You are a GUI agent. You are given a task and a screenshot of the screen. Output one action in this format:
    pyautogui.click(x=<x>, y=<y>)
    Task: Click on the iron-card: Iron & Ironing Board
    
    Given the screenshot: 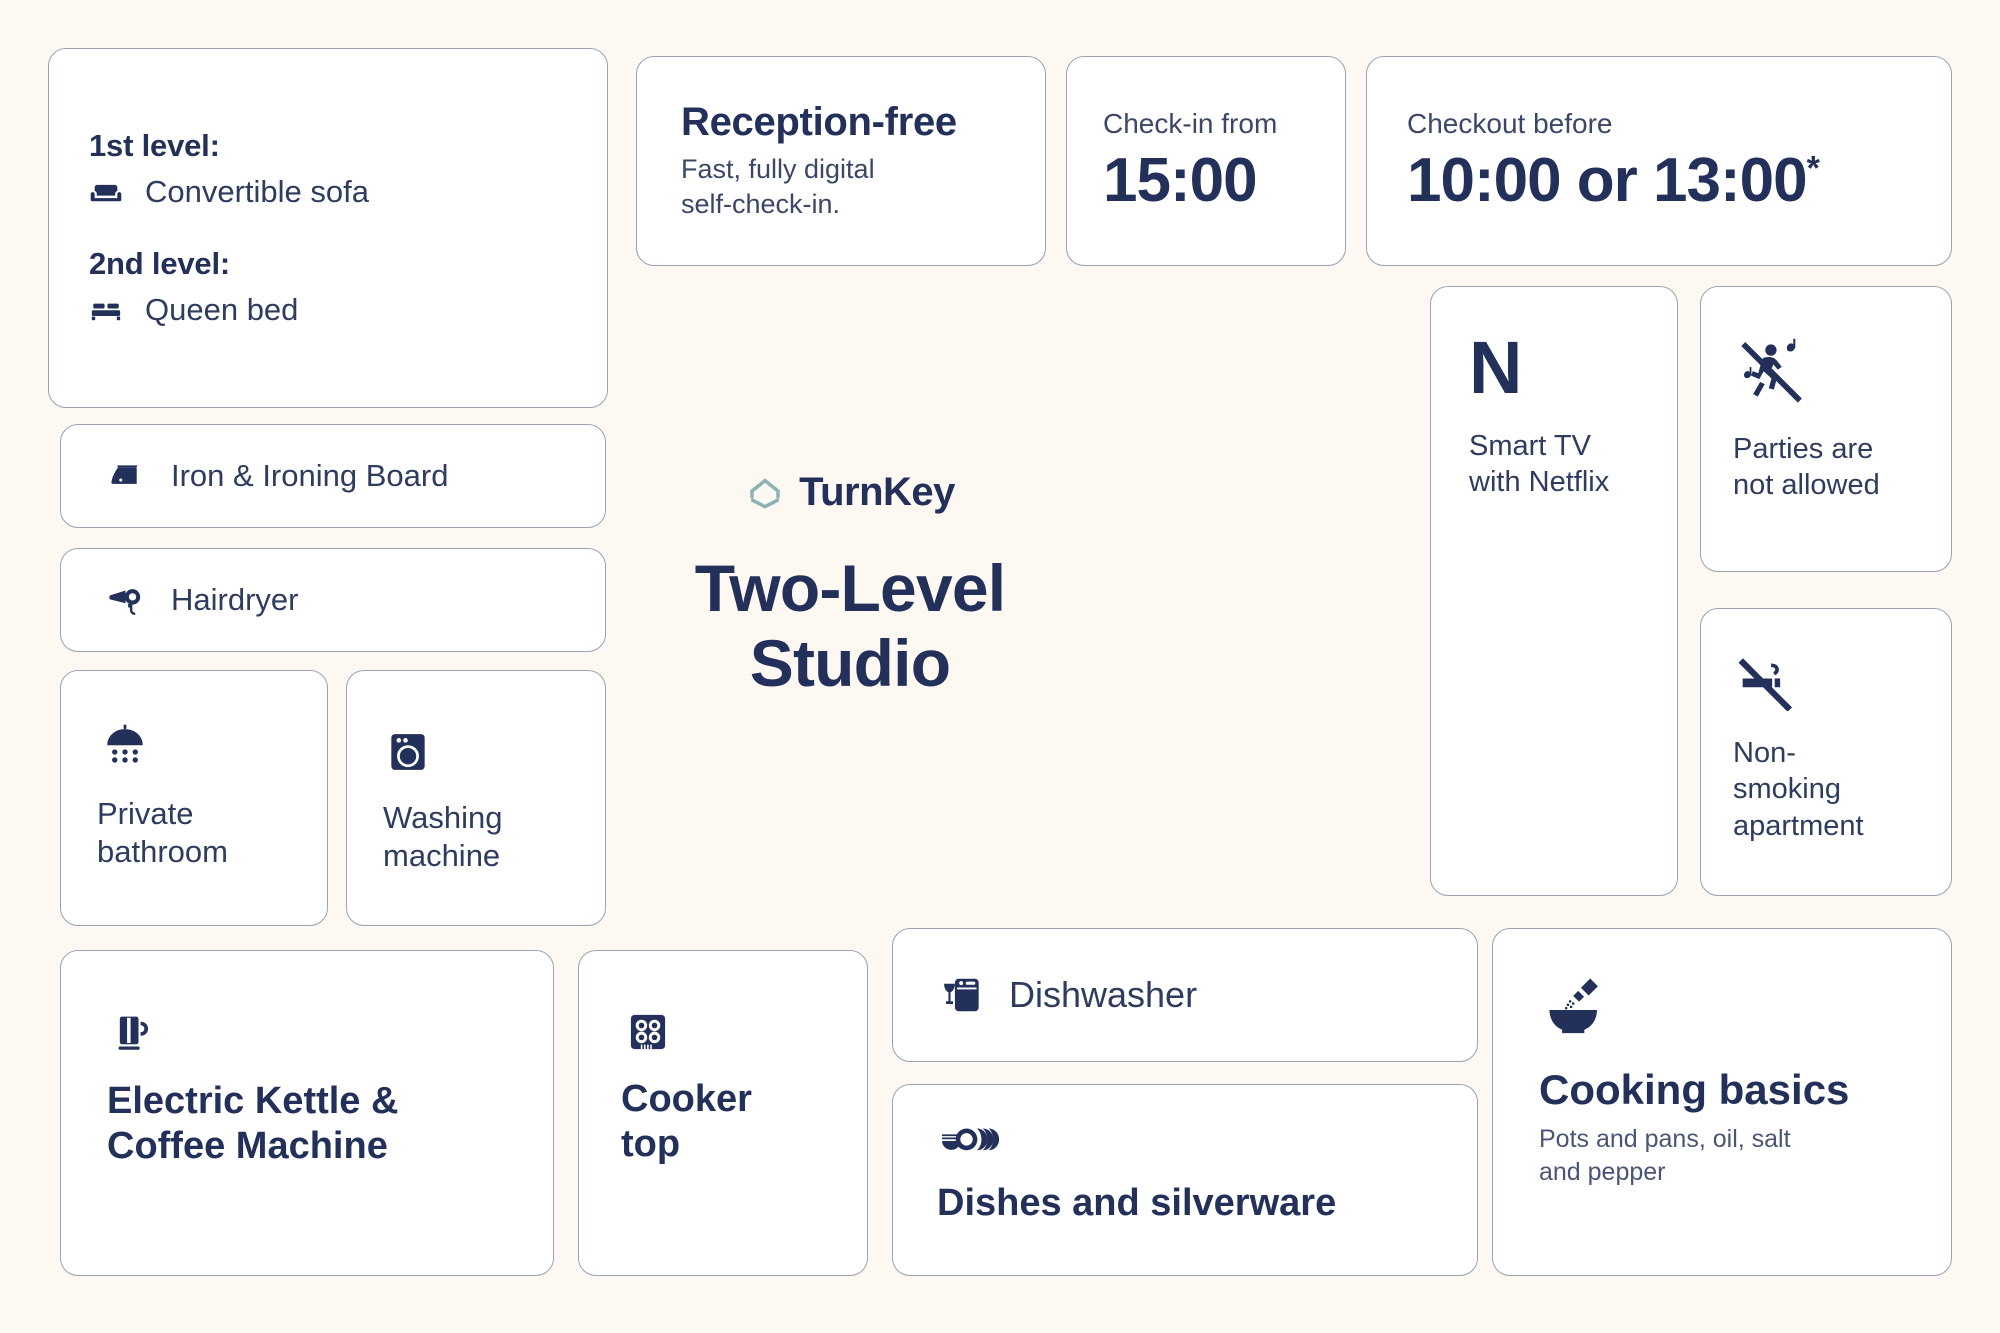 What is the action you would take?
    pyautogui.click(x=333, y=476)
    